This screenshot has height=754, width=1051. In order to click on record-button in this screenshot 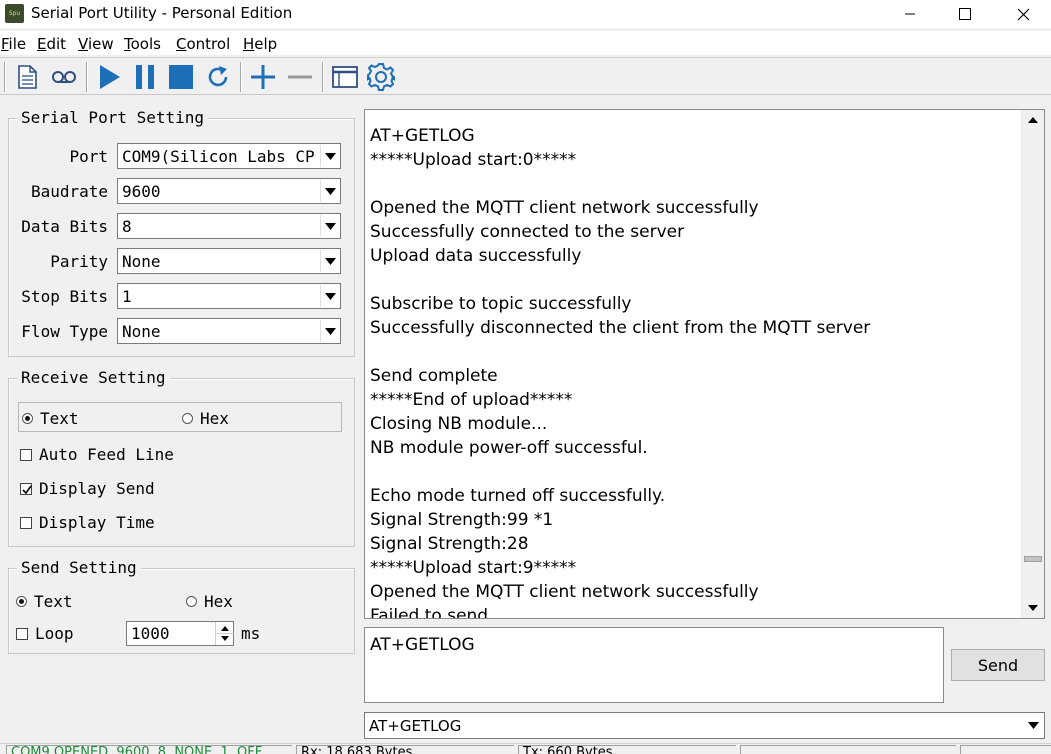, I will do `click(64, 77)`.